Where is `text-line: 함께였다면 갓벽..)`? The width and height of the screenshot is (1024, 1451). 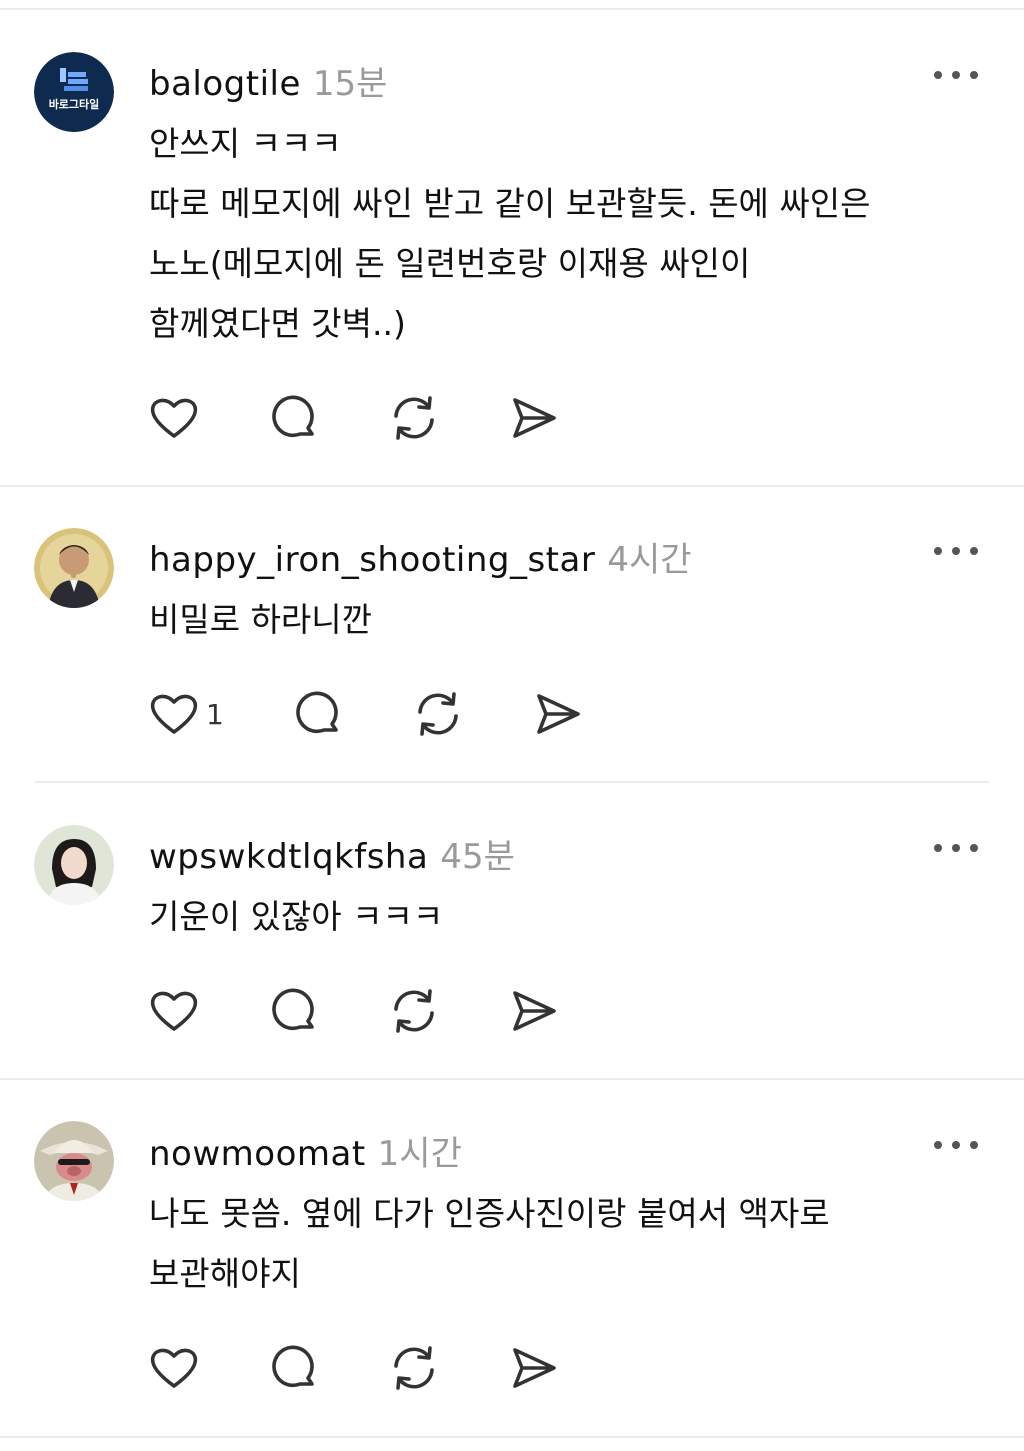
text-line: 함께였다면 갓벽..) is located at coordinates (277, 323).